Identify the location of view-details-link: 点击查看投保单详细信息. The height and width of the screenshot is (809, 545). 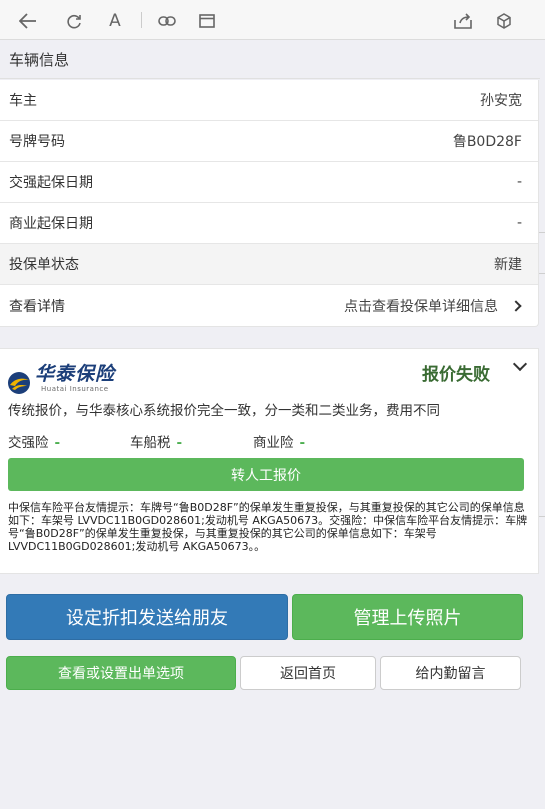
(433, 306).